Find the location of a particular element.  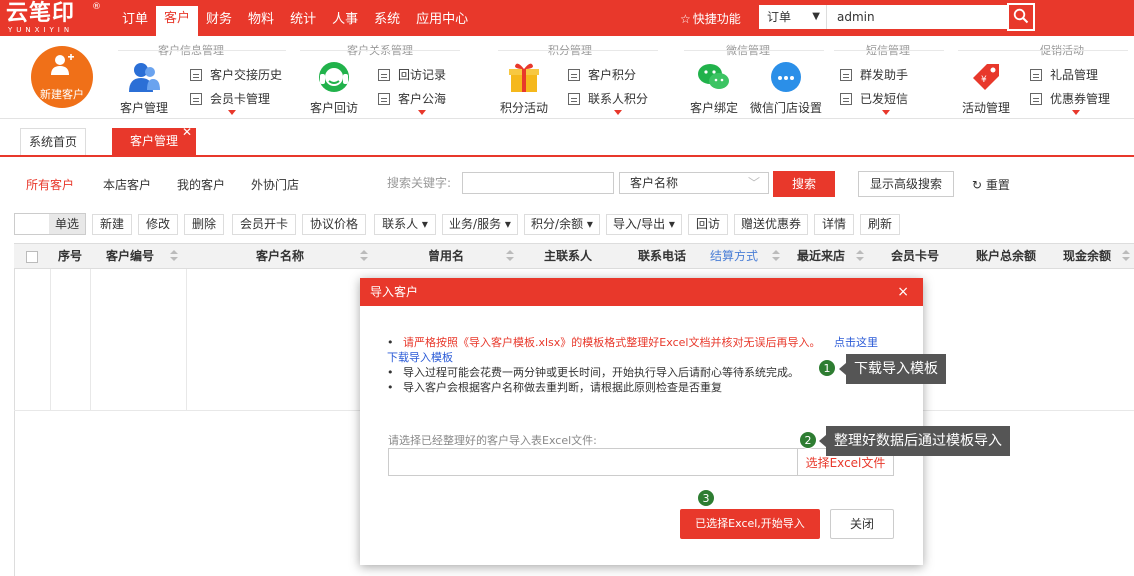

keyword-input is located at coordinates (538, 183).